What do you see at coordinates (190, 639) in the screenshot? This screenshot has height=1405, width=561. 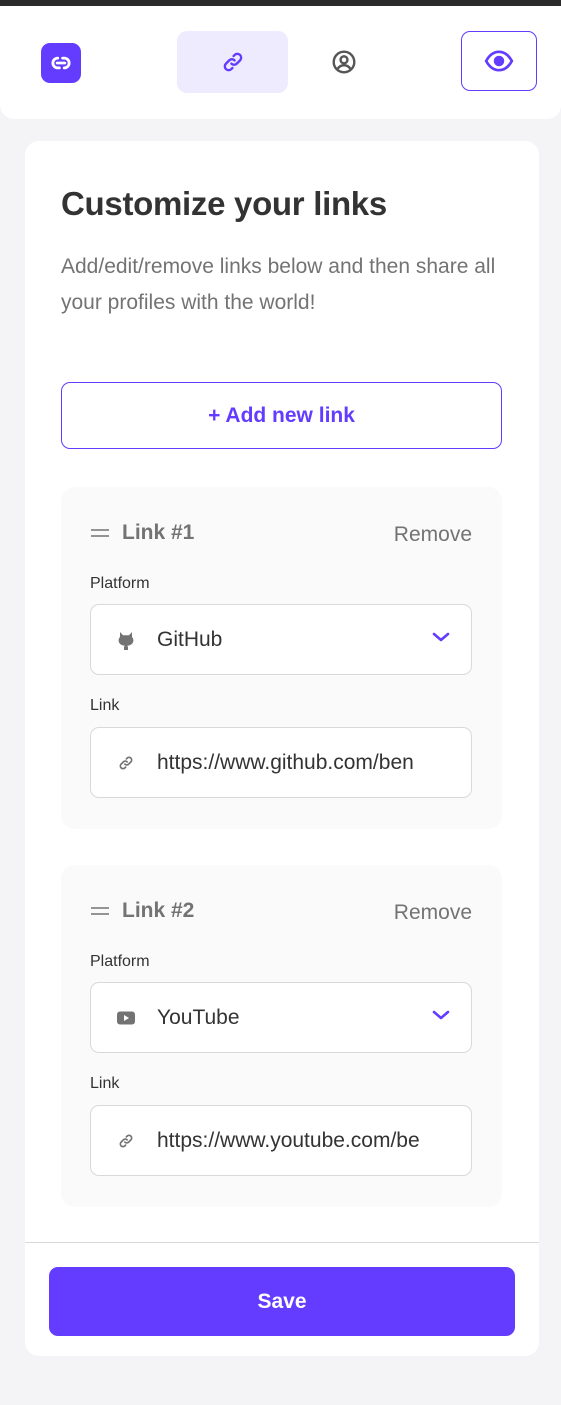 I see `platform-value: GitHub` at bounding box center [190, 639].